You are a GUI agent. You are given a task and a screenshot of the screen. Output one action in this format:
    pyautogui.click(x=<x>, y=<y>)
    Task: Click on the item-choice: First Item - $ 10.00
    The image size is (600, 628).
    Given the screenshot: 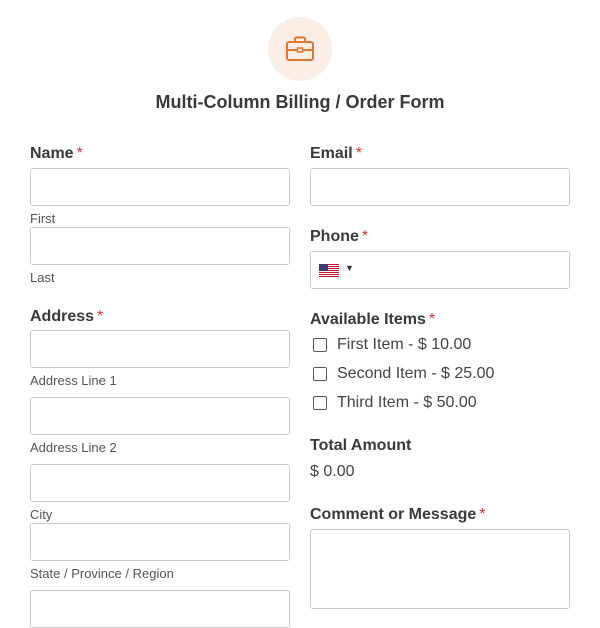 What is the action you would take?
    pyautogui.click(x=392, y=345)
    